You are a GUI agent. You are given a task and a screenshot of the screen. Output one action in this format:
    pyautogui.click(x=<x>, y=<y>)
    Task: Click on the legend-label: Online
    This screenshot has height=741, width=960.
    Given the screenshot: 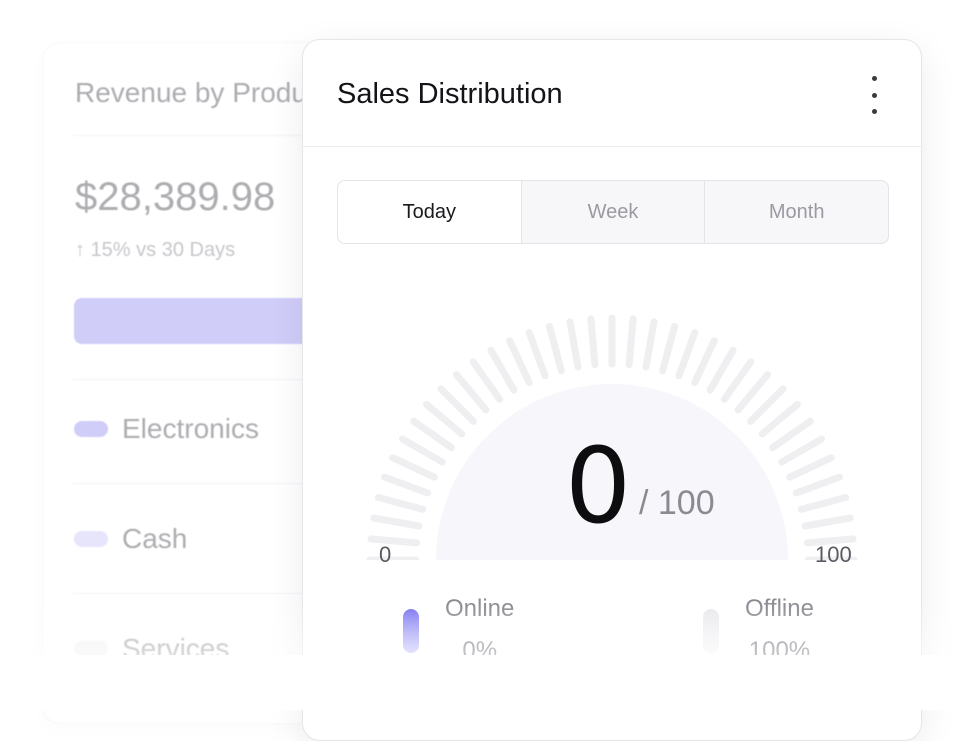 What is the action you would take?
    pyautogui.click(x=480, y=608)
    